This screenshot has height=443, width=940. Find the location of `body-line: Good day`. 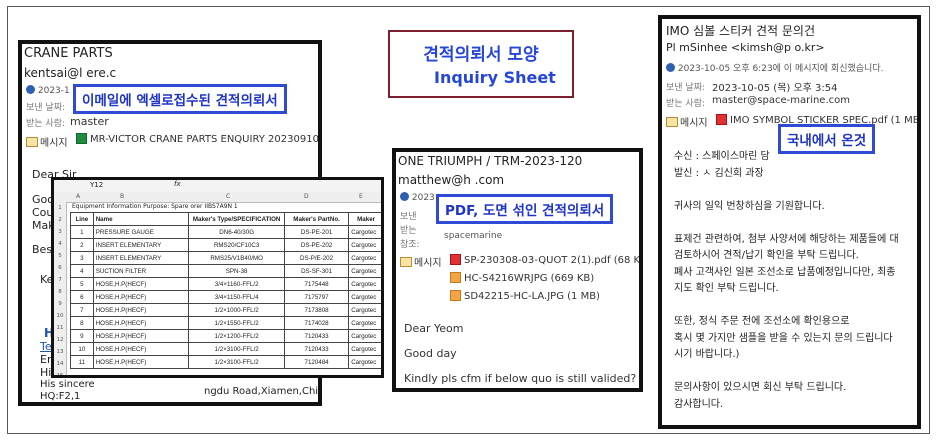

body-line: Good day is located at coordinates (430, 353).